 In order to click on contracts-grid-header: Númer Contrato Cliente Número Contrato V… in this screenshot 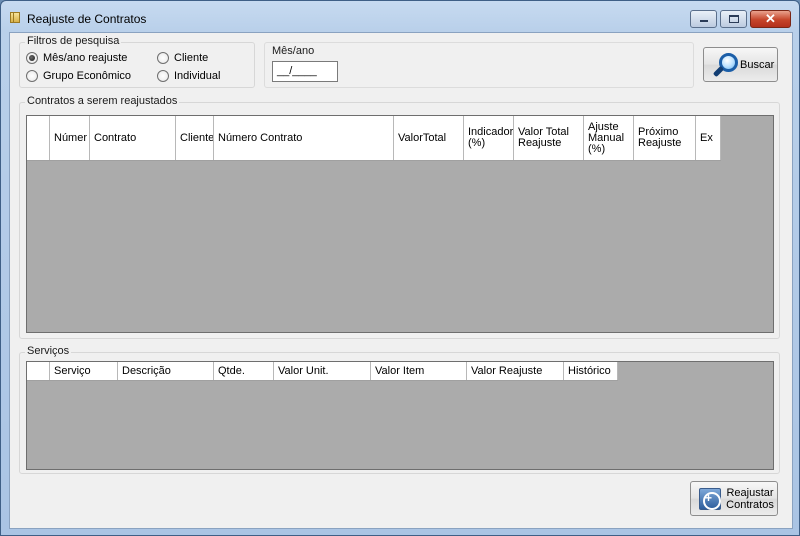, I will do `click(374, 138)`.